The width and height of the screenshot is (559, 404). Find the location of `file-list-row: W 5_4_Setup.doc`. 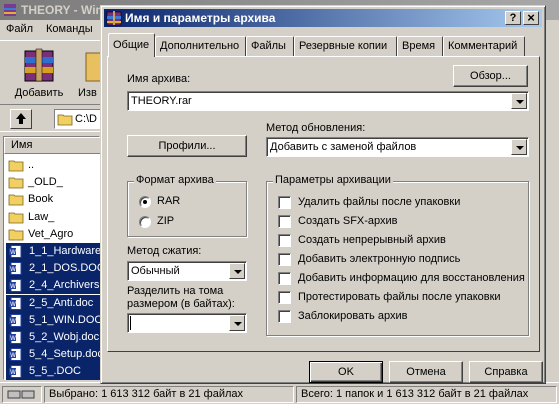

file-list-row: W 5_4_Setup.doc is located at coordinates (53, 355).